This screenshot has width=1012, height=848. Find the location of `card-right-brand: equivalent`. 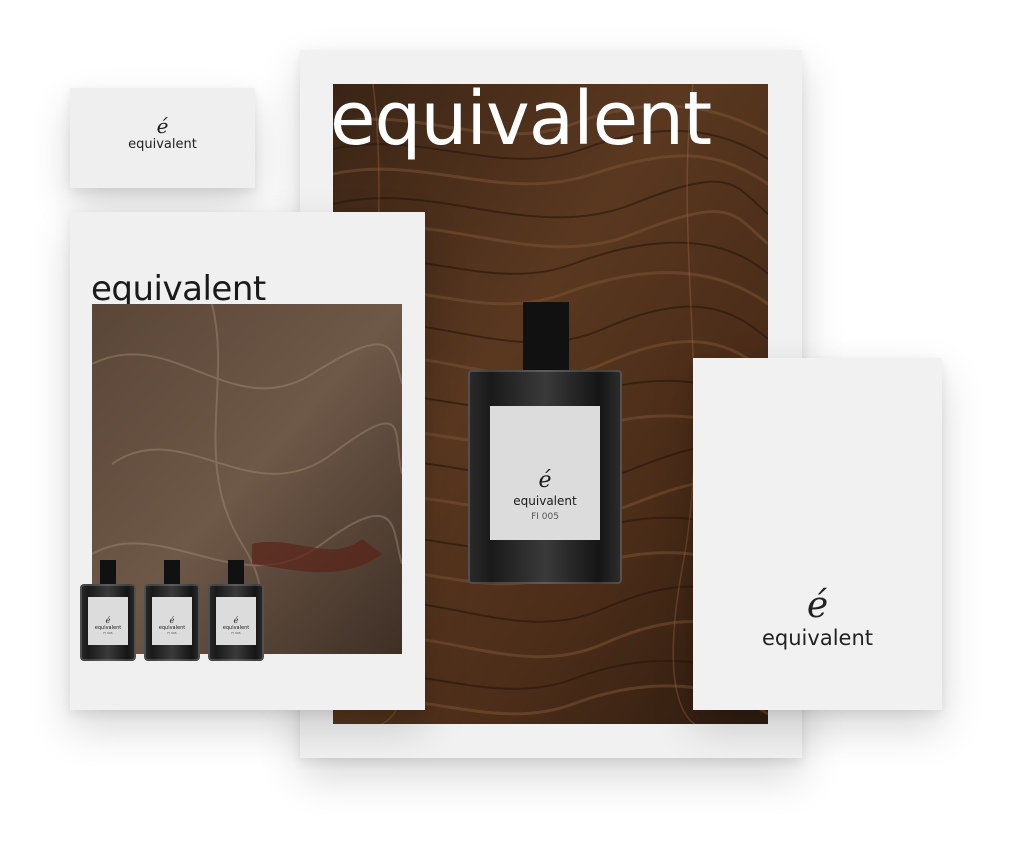

card-right-brand: equivalent is located at coordinates (817, 638).